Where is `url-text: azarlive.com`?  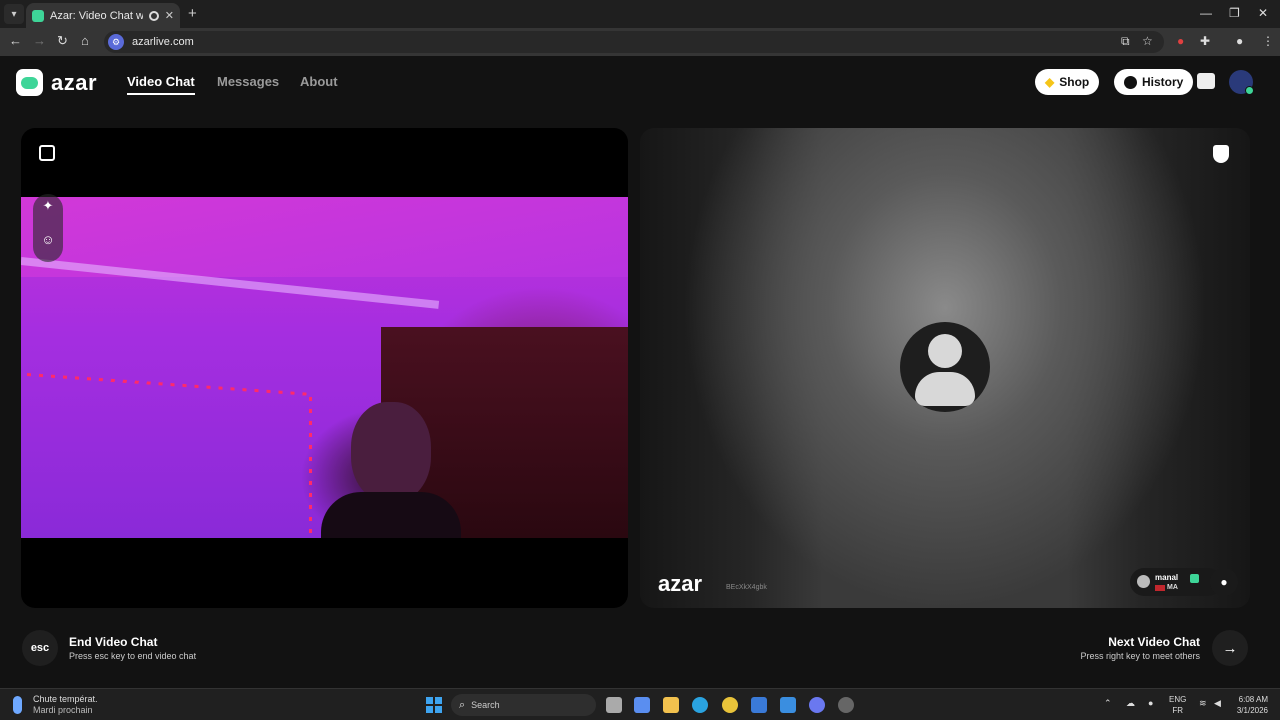 url-text: azarlive.com is located at coordinates (163, 42).